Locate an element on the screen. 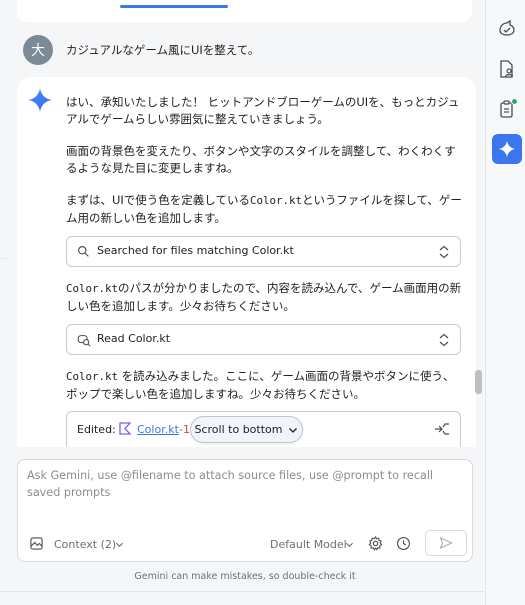 The image size is (525, 605). top-card is located at coordinates (244, 11).